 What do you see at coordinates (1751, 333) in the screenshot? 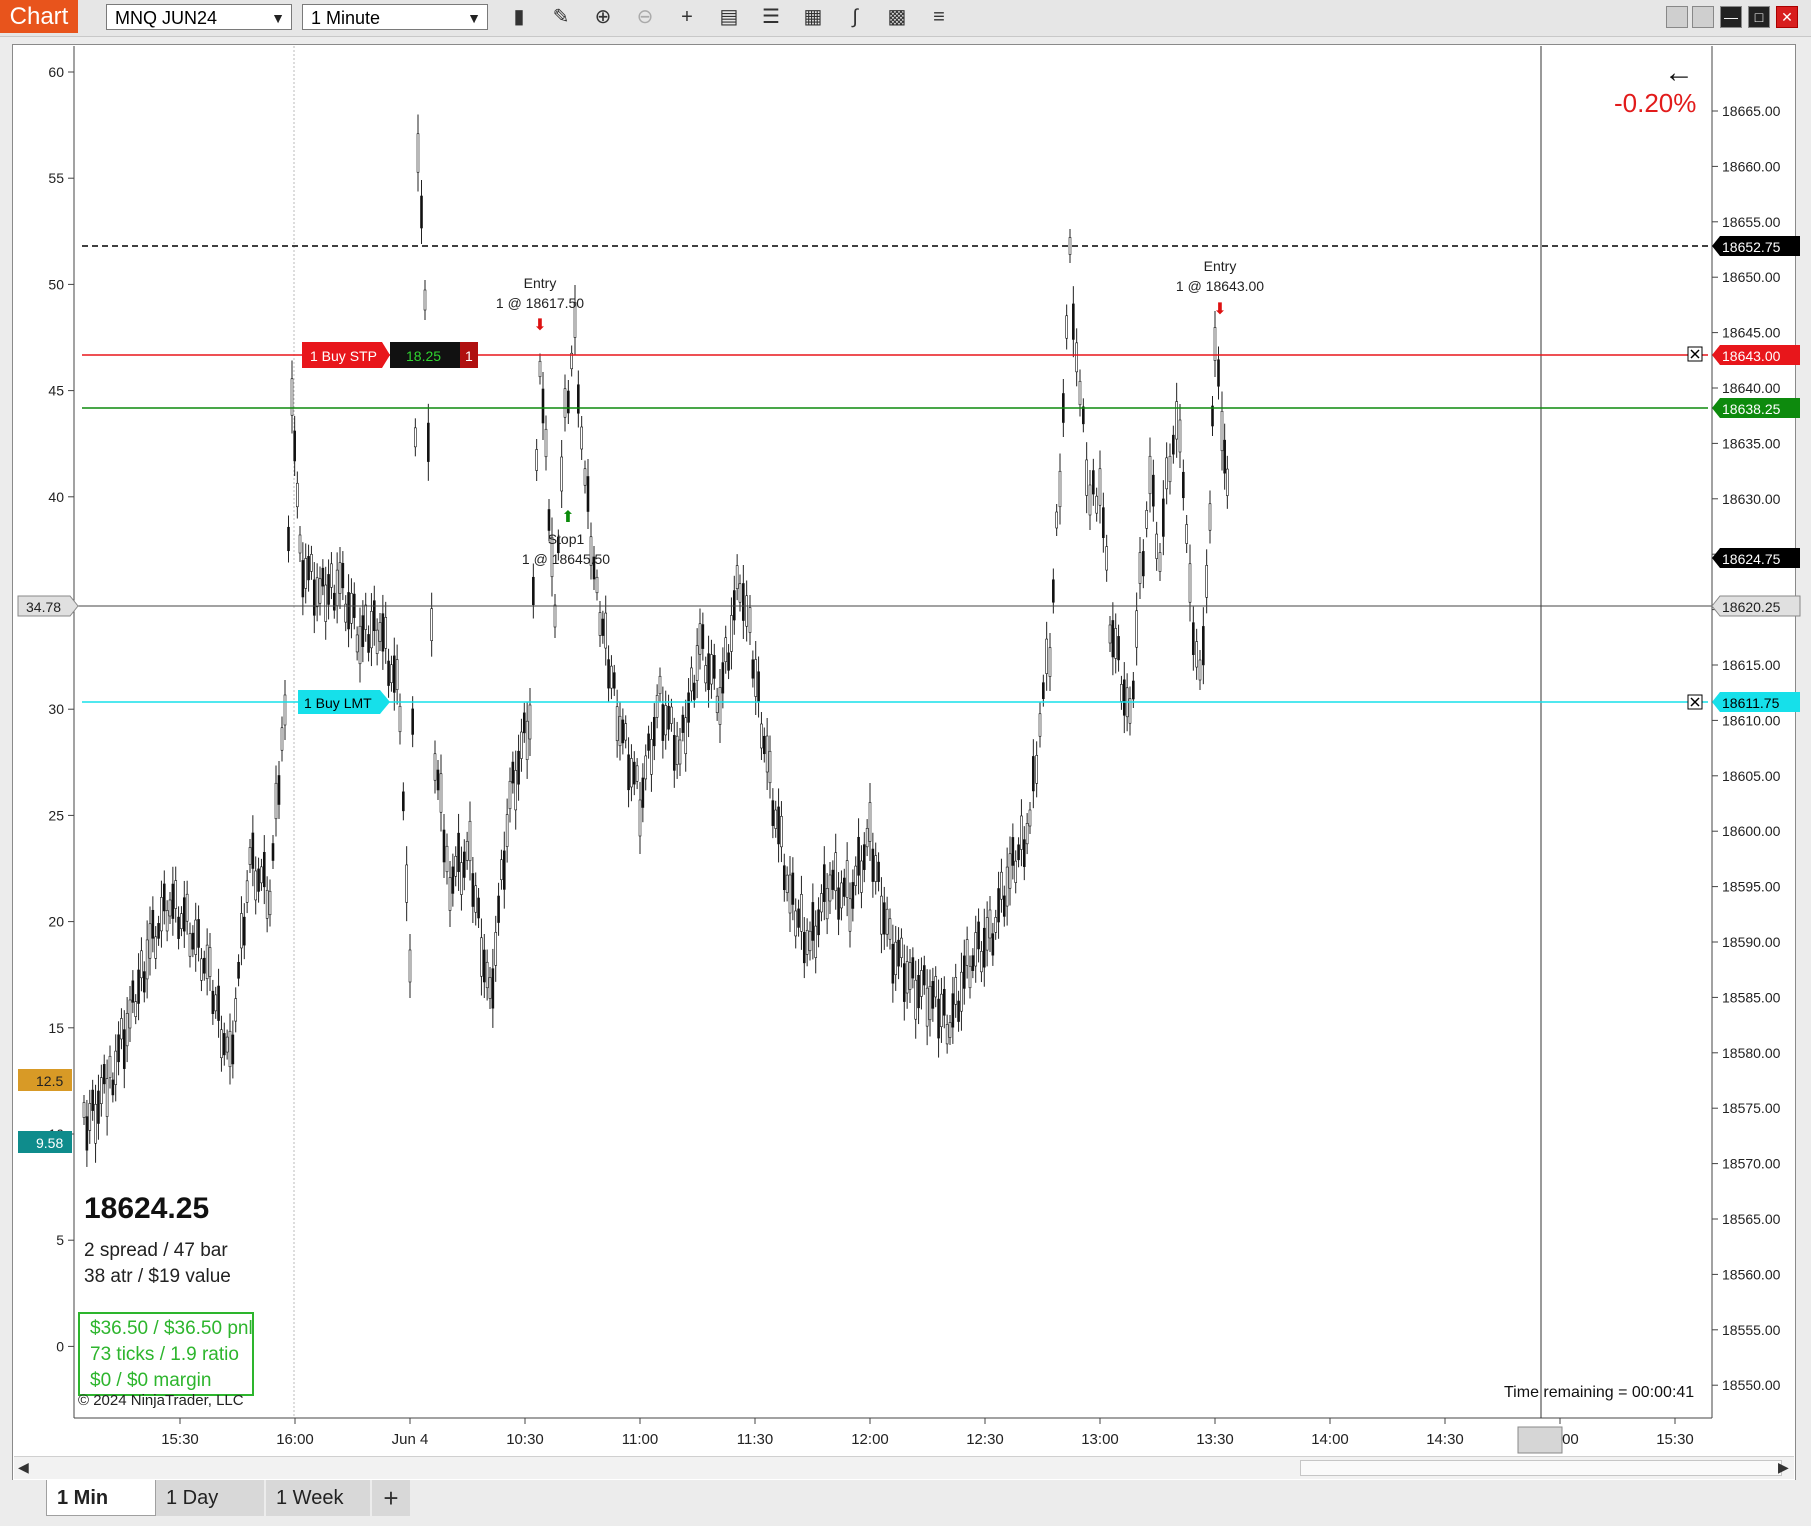
I see `right-axis-label: 18645.00` at bounding box center [1751, 333].